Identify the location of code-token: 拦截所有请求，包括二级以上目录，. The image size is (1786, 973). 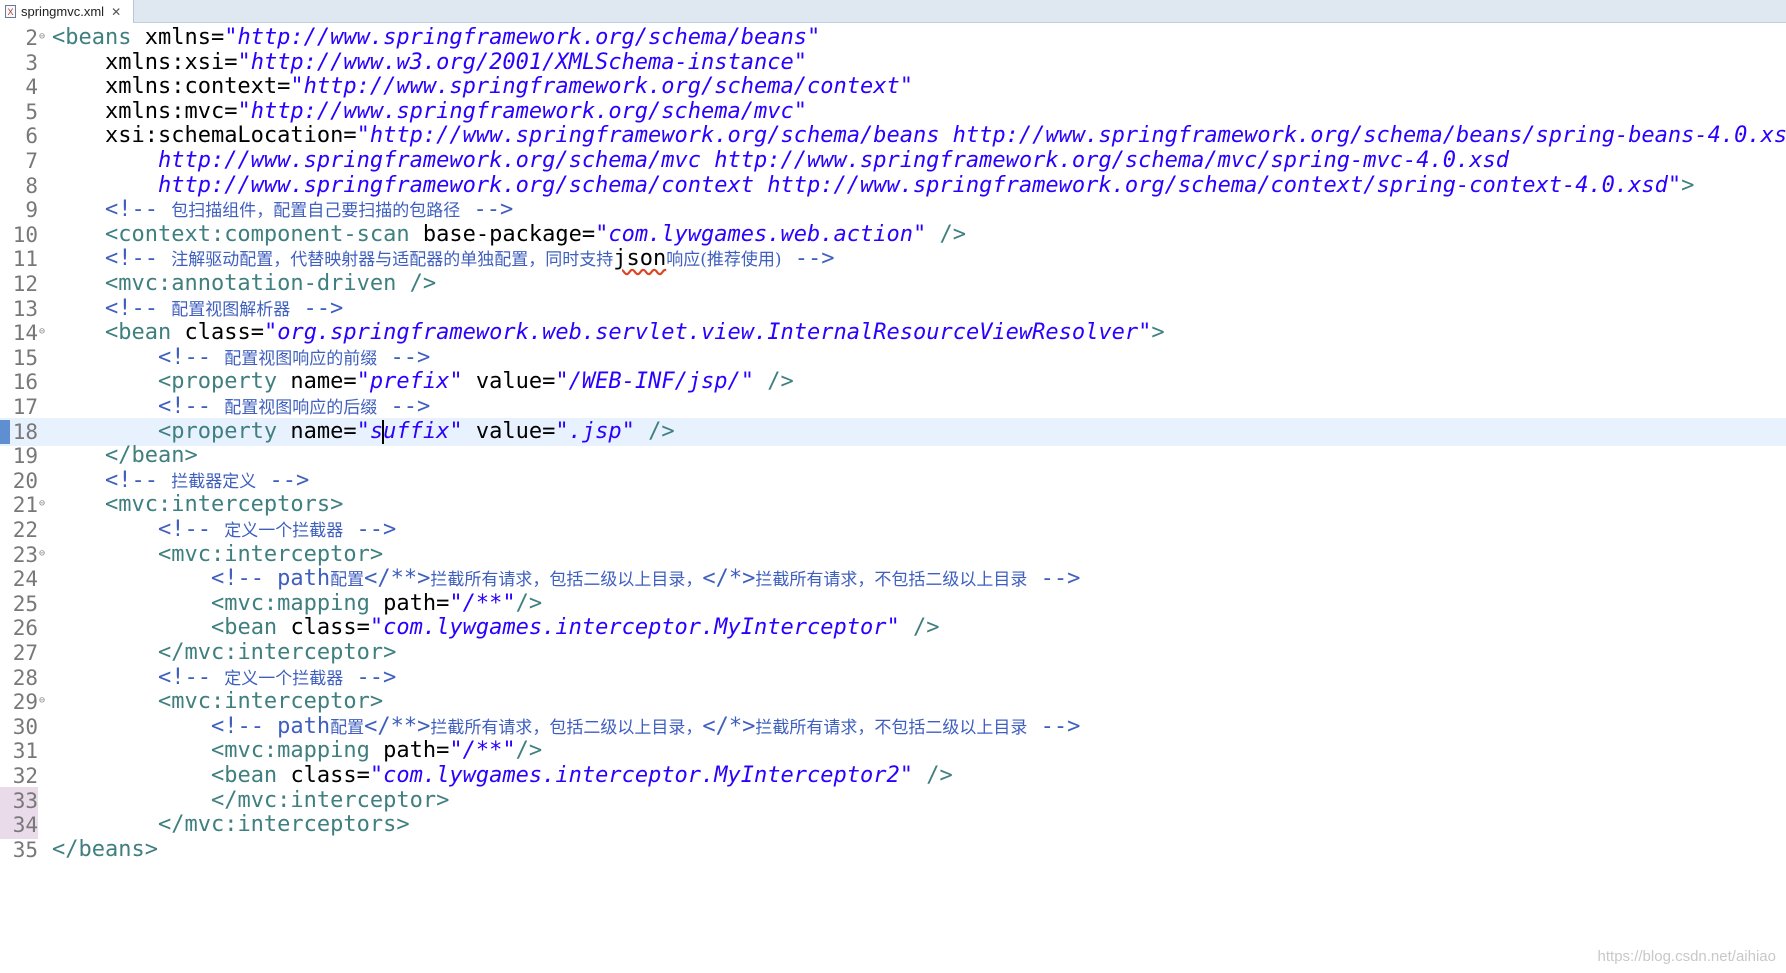
(566, 727).